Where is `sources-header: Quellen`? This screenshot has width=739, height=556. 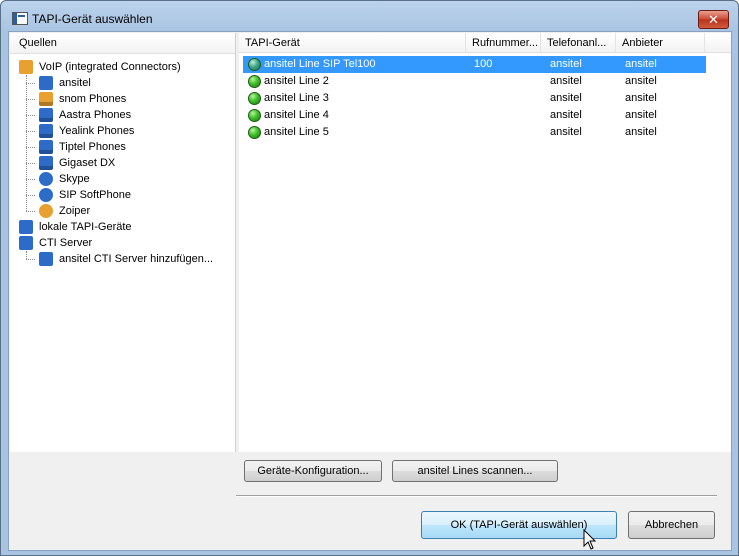 sources-header: Quellen is located at coordinates (122, 43).